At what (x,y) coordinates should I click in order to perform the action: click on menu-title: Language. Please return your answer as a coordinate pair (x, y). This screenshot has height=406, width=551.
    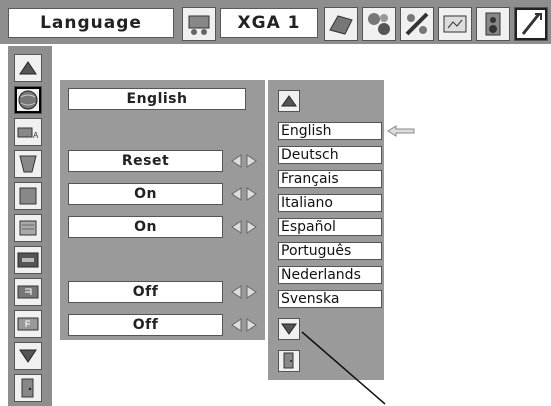
    Looking at the image, I should click on (91, 23).